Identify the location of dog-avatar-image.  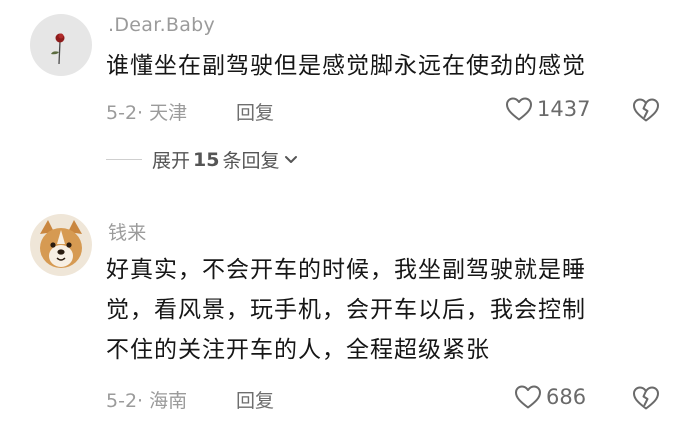
(61, 245).